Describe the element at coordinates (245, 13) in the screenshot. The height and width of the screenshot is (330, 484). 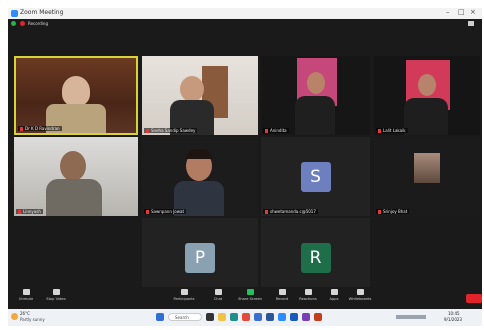
I see `title-bar: Zoom Meeting – □ ×` at that location.